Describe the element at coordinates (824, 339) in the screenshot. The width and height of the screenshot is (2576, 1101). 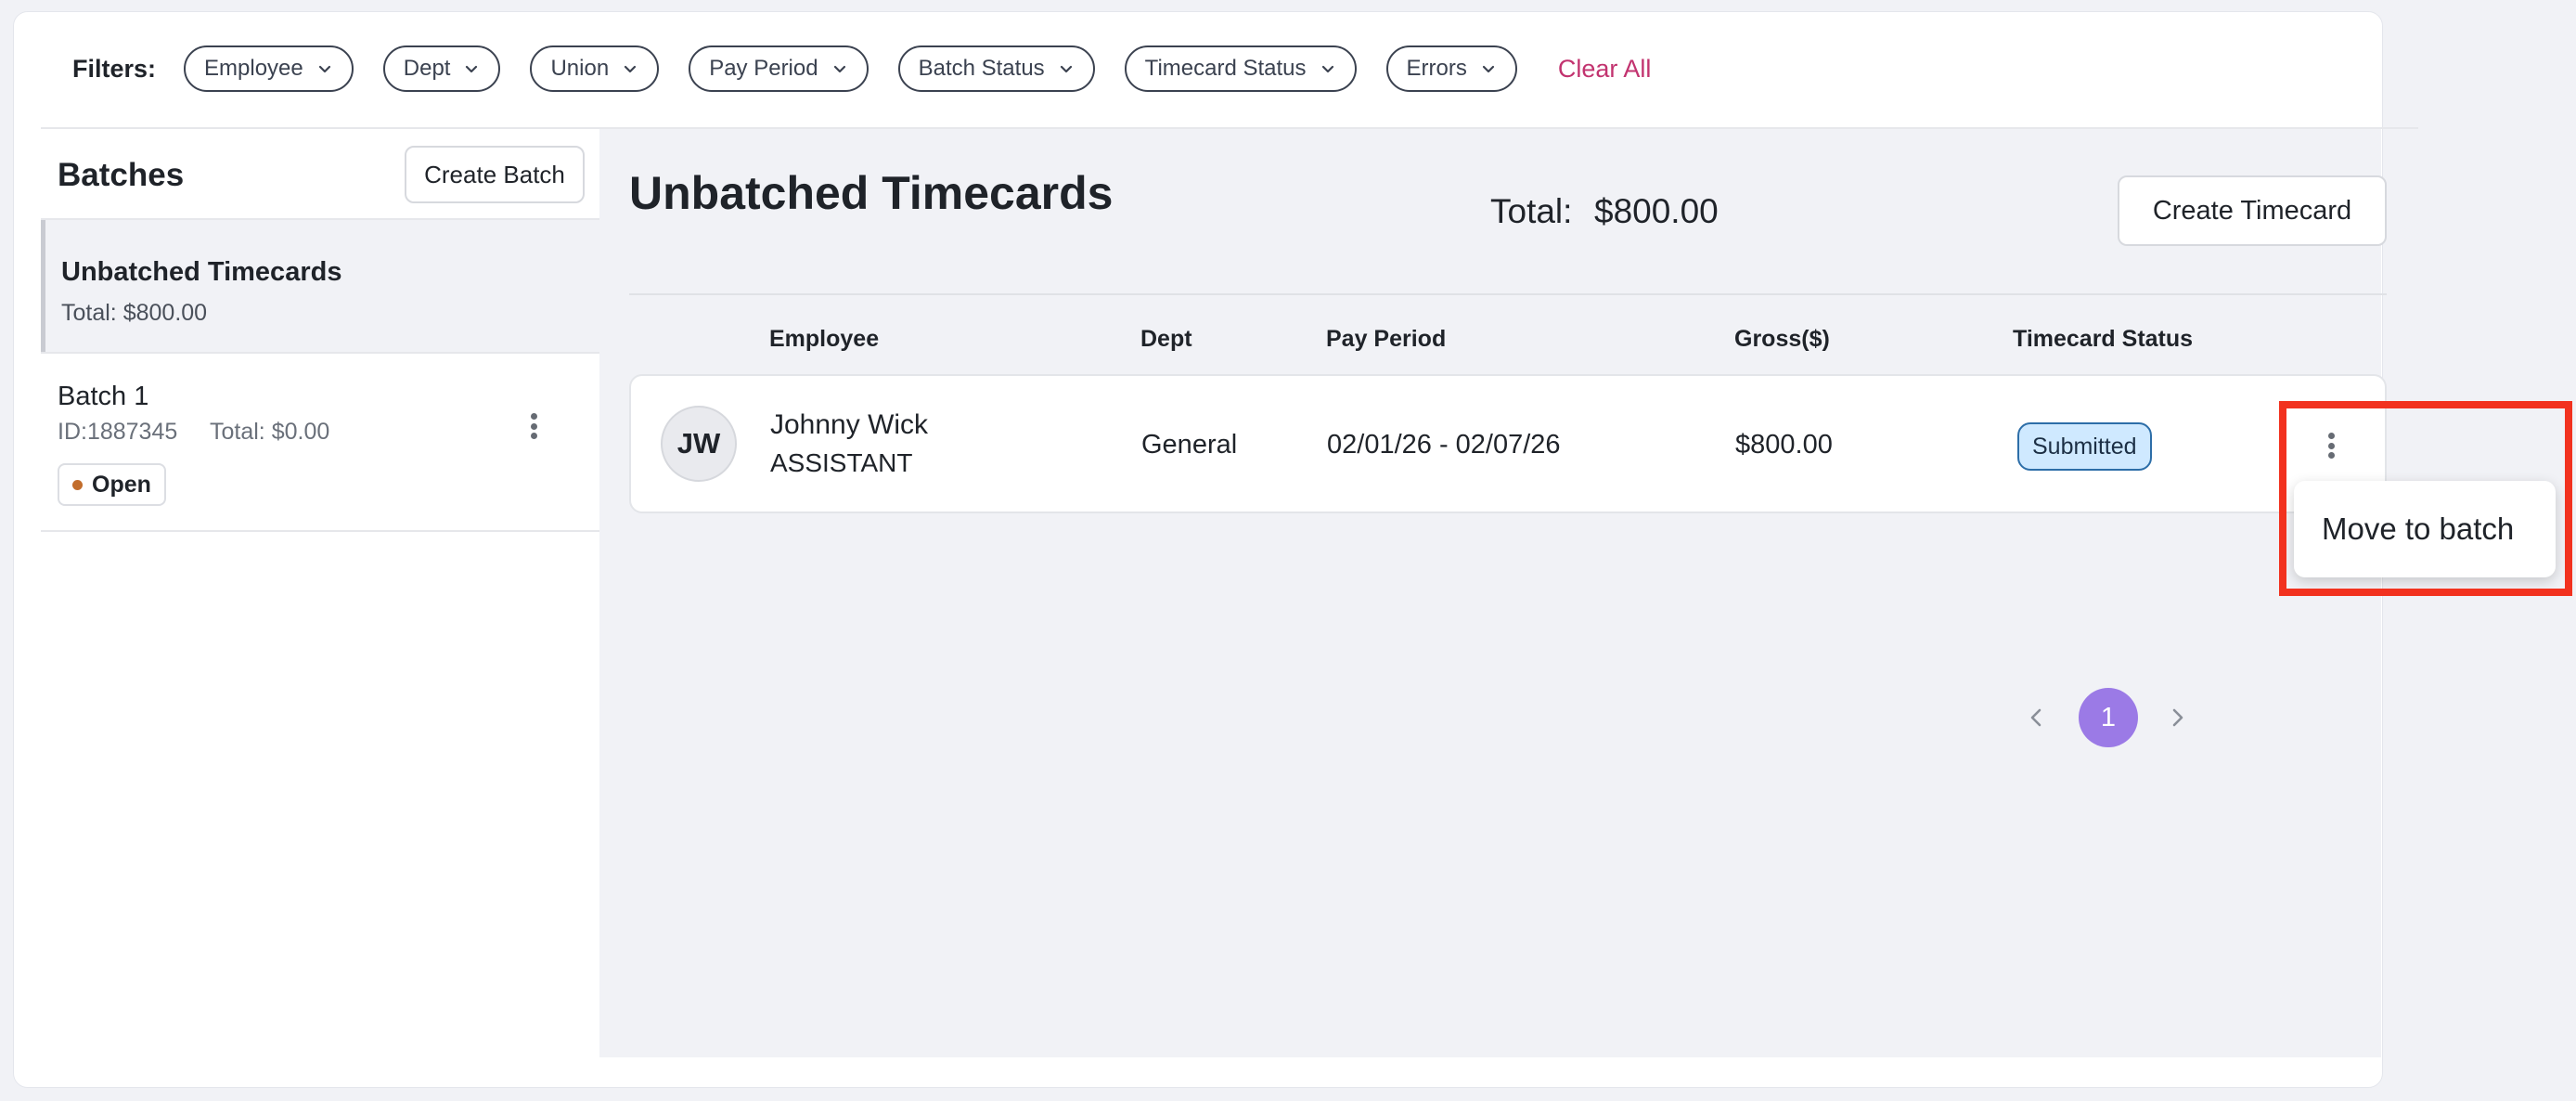
I see `column-header-employee: Employee` at that location.